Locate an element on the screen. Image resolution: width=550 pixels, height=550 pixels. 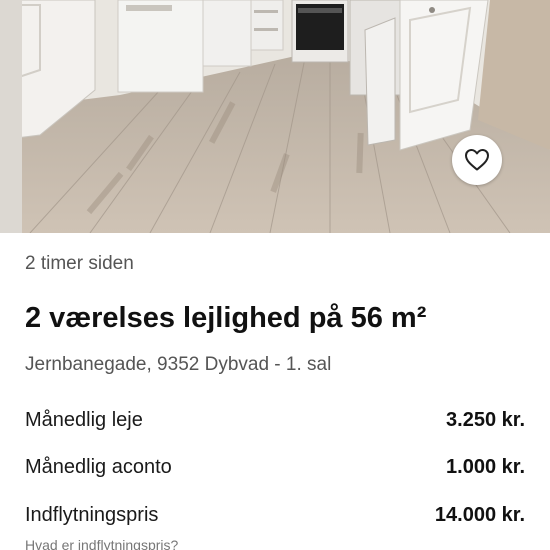
price-row-monthly-aconto: Månedlig aconto 1.000 kr. is located at coordinates (275, 471).